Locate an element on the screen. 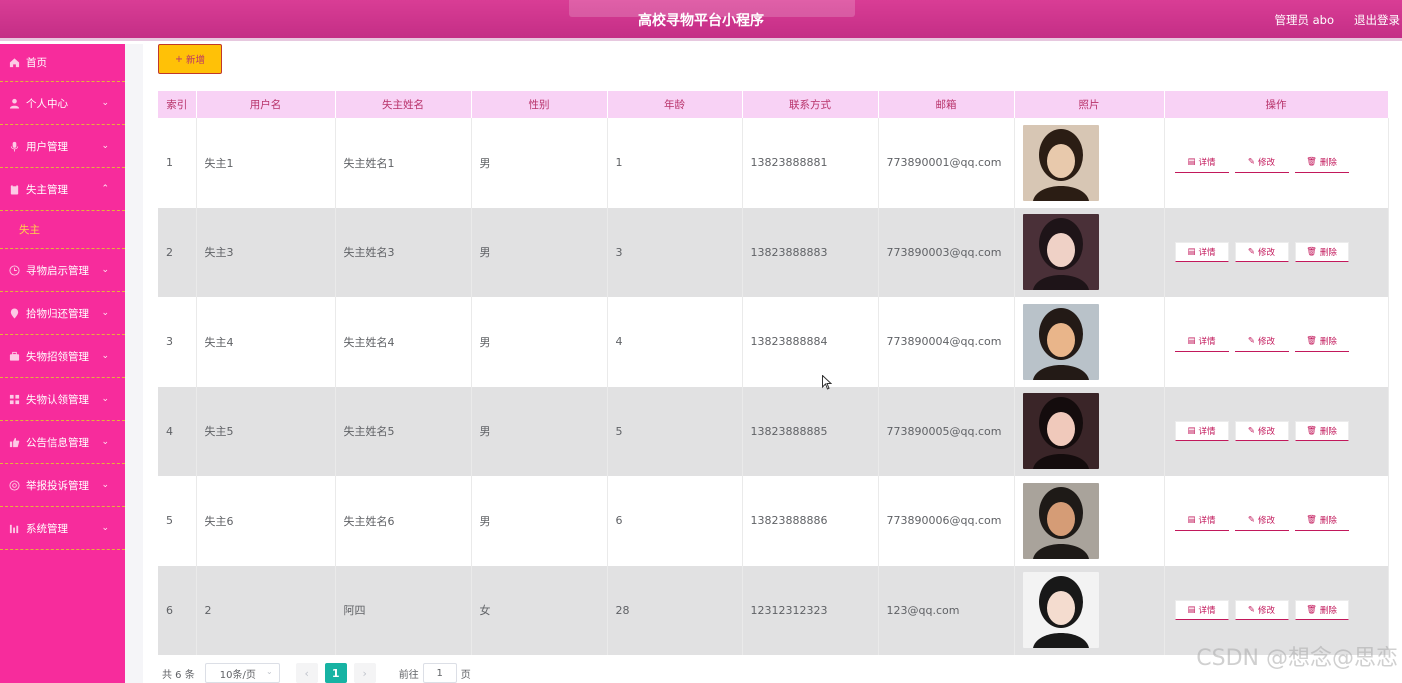  cell-photo is located at coordinates (1089, 163).